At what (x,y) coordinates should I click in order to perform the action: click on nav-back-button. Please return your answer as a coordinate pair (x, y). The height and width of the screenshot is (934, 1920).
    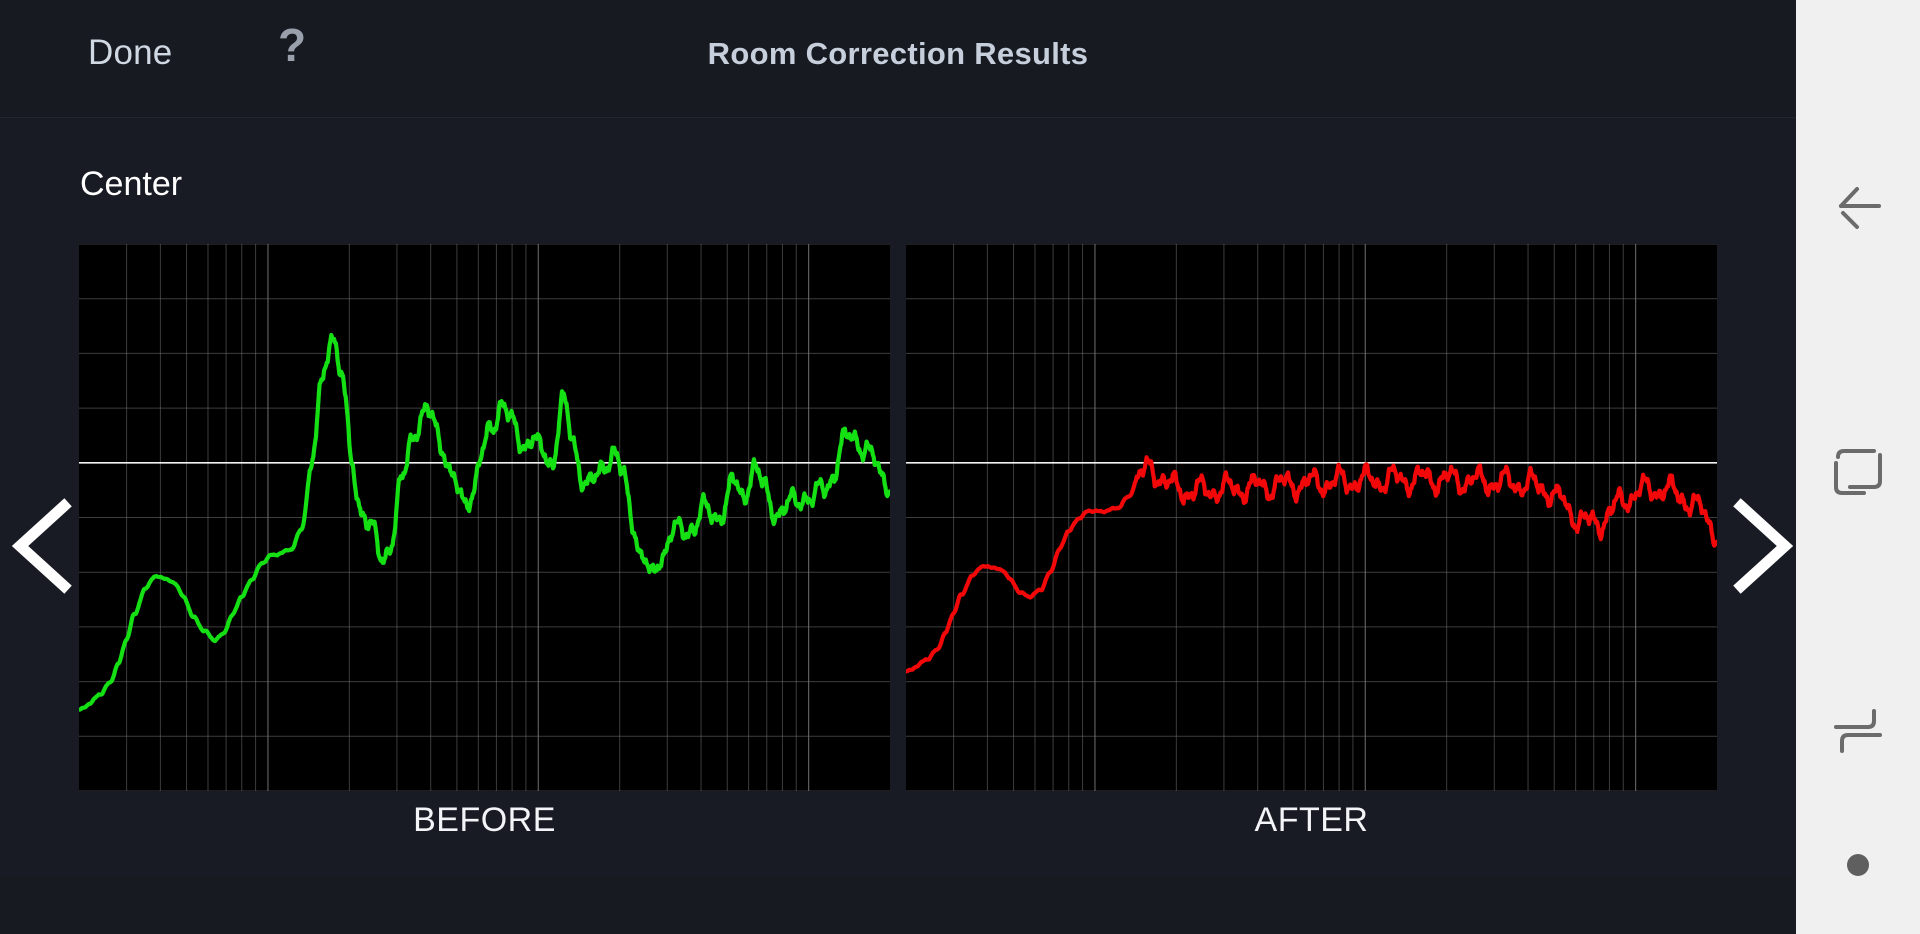
    Looking at the image, I should click on (1858, 206).